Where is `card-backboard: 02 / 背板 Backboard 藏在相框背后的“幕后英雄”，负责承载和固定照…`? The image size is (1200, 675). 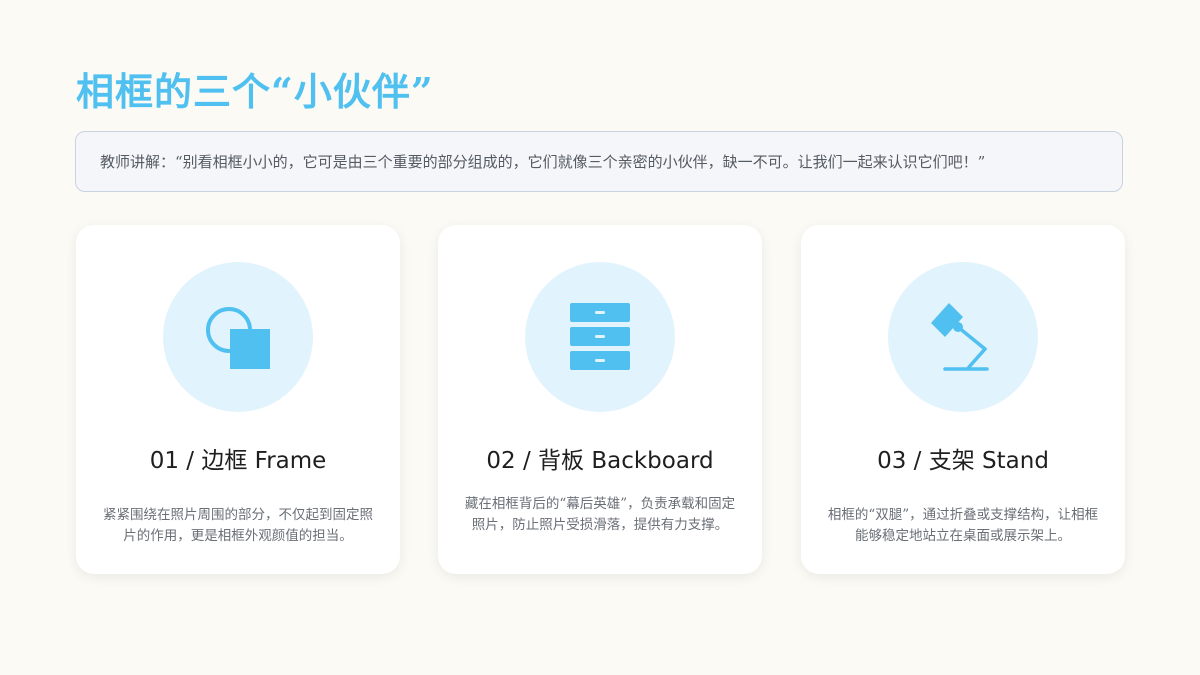
card-backboard: 02 / 背板 Backboard 藏在相框背后的“幕后英雄”，负责承载和固定照… is located at coordinates (600, 399).